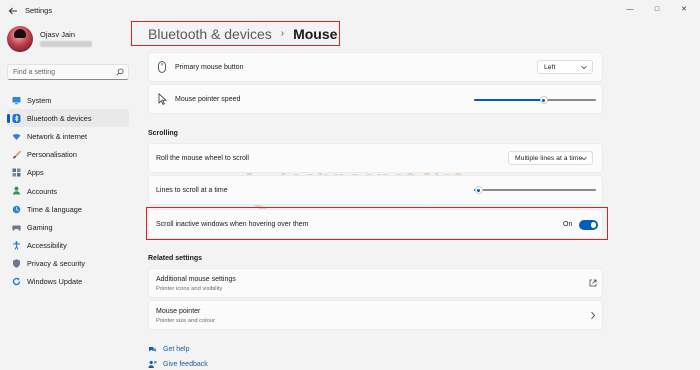 The image size is (700, 370). What do you see at coordinates (66, 44) in the screenshot?
I see `profile-email-blurred` at bounding box center [66, 44].